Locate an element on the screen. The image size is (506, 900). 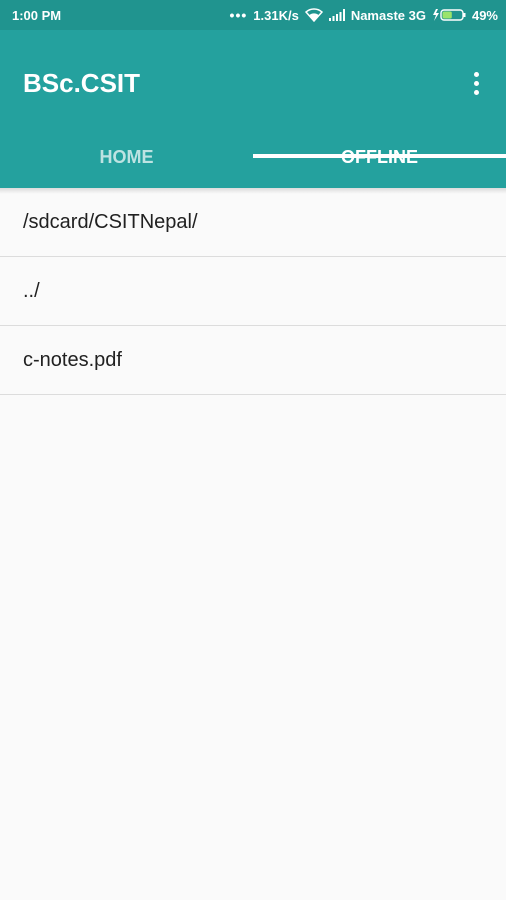
tab-indicator is located at coordinates (379, 156).